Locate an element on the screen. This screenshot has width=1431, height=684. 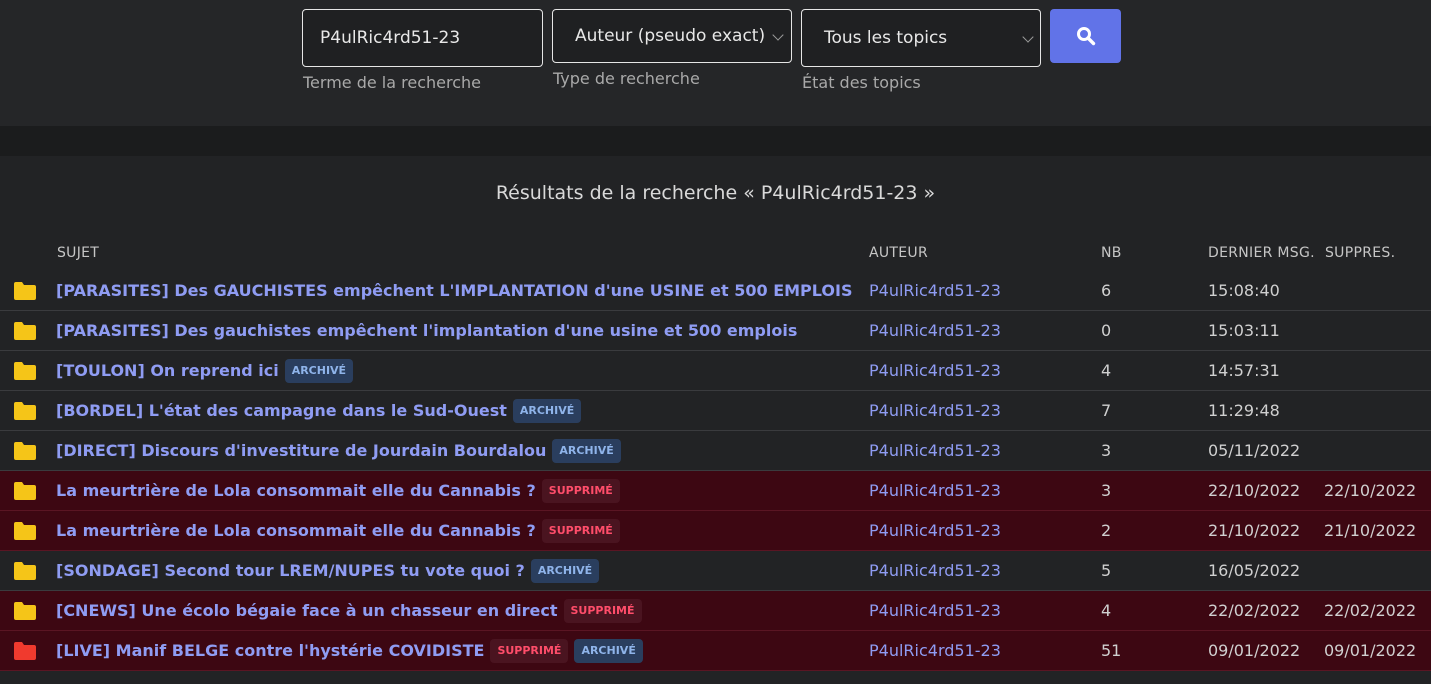
search-button is located at coordinates (1085, 36).